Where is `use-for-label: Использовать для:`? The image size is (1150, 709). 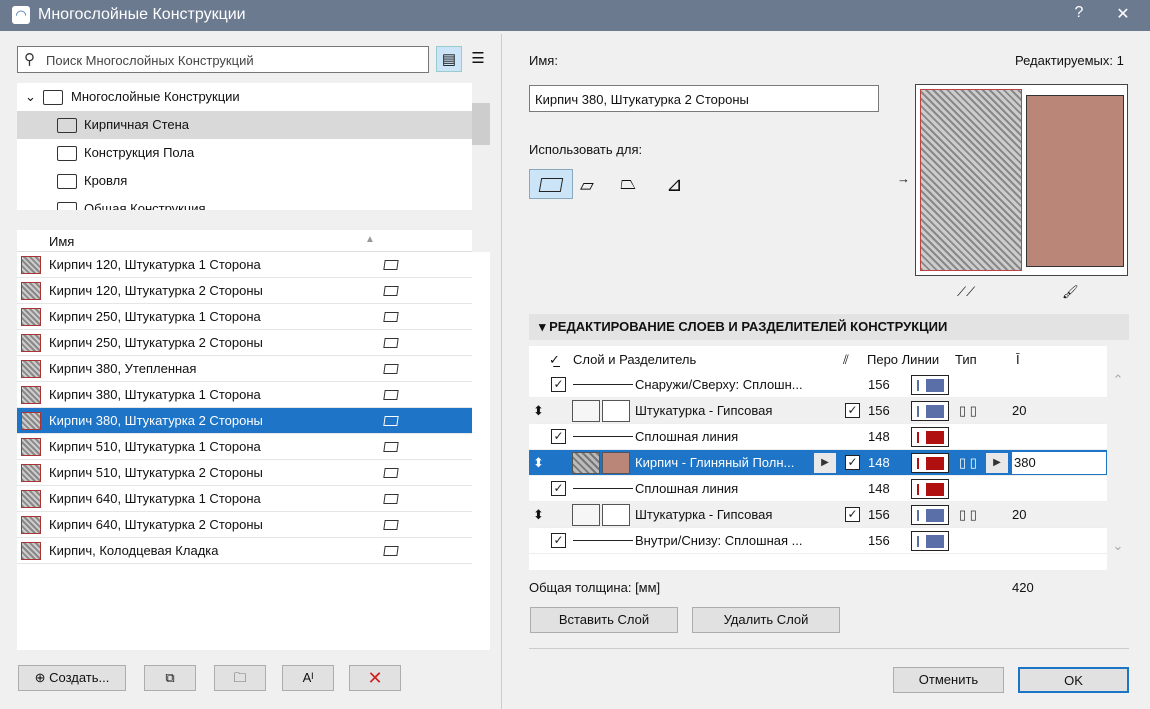
use-for-label: Использовать для: is located at coordinates (586, 149).